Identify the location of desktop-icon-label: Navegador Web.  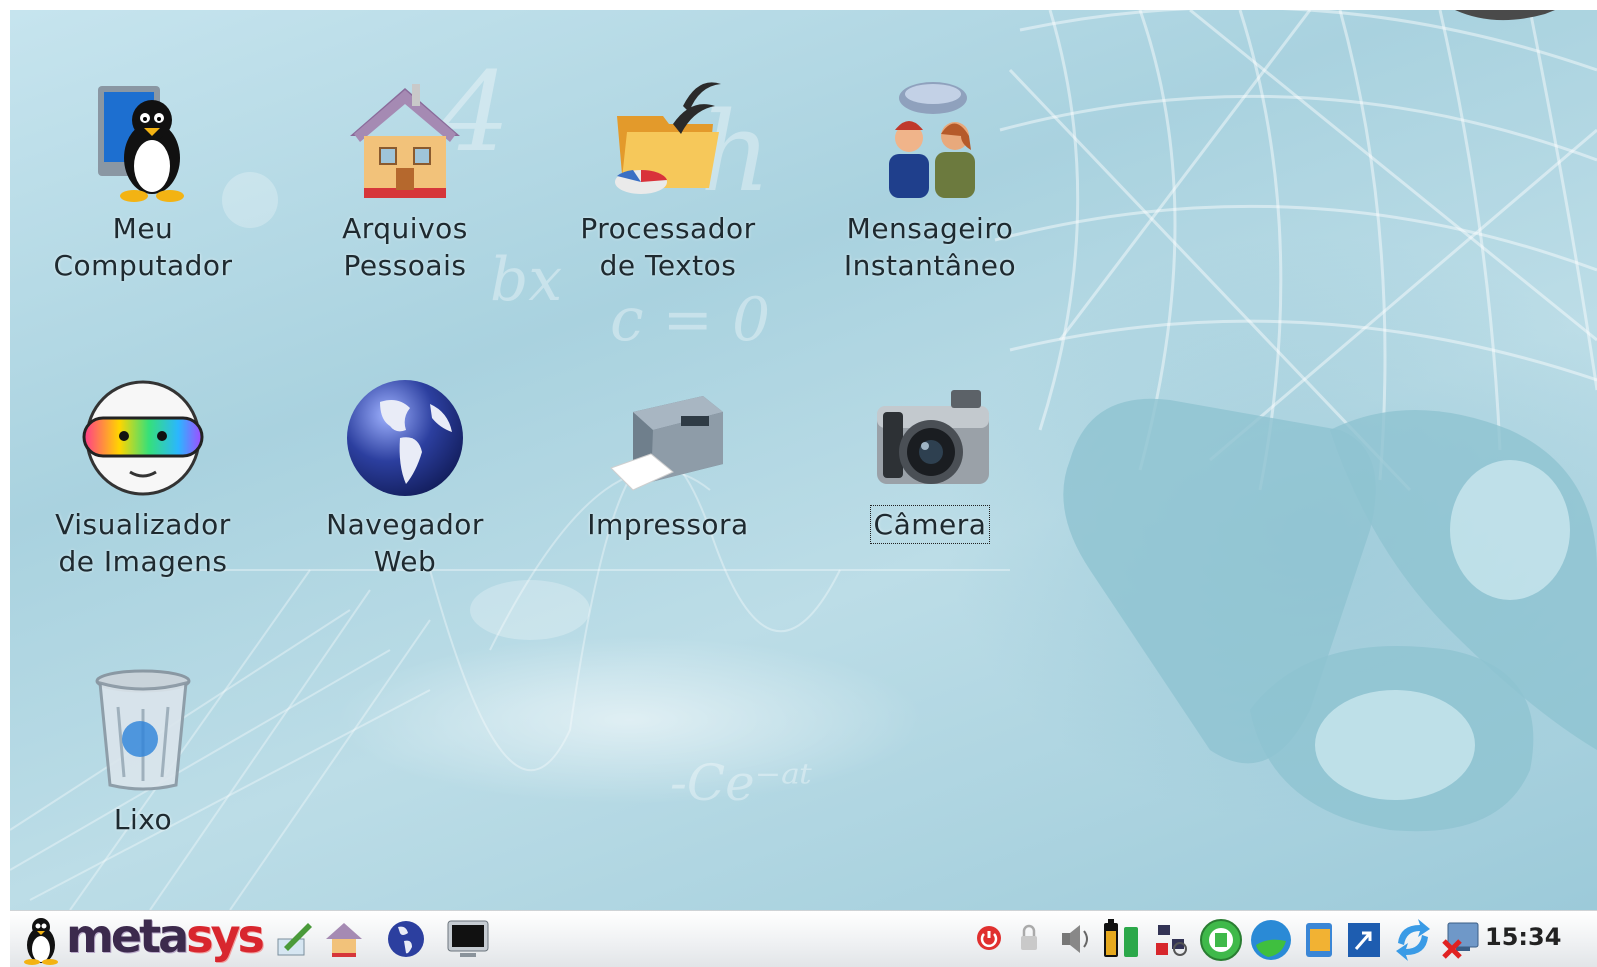
(405, 543).